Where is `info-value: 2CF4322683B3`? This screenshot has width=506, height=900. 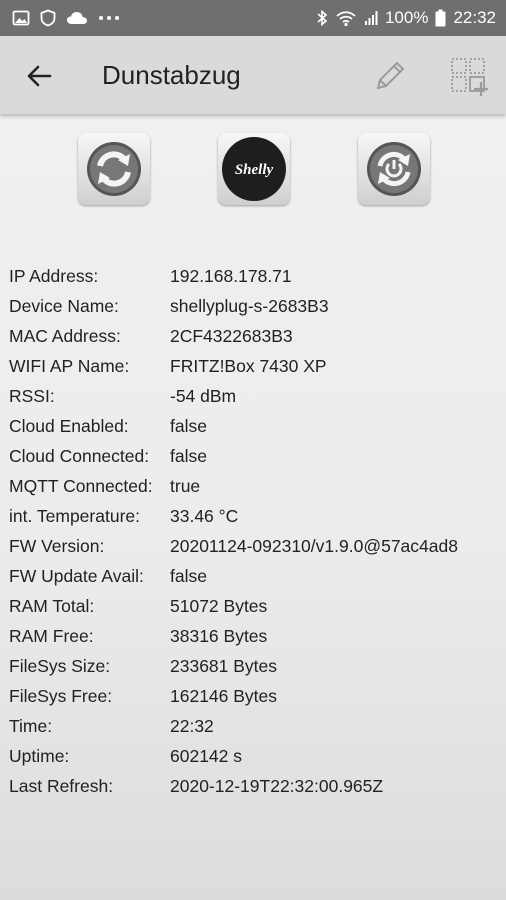 info-value: 2CF4322683B3 is located at coordinates (231, 336).